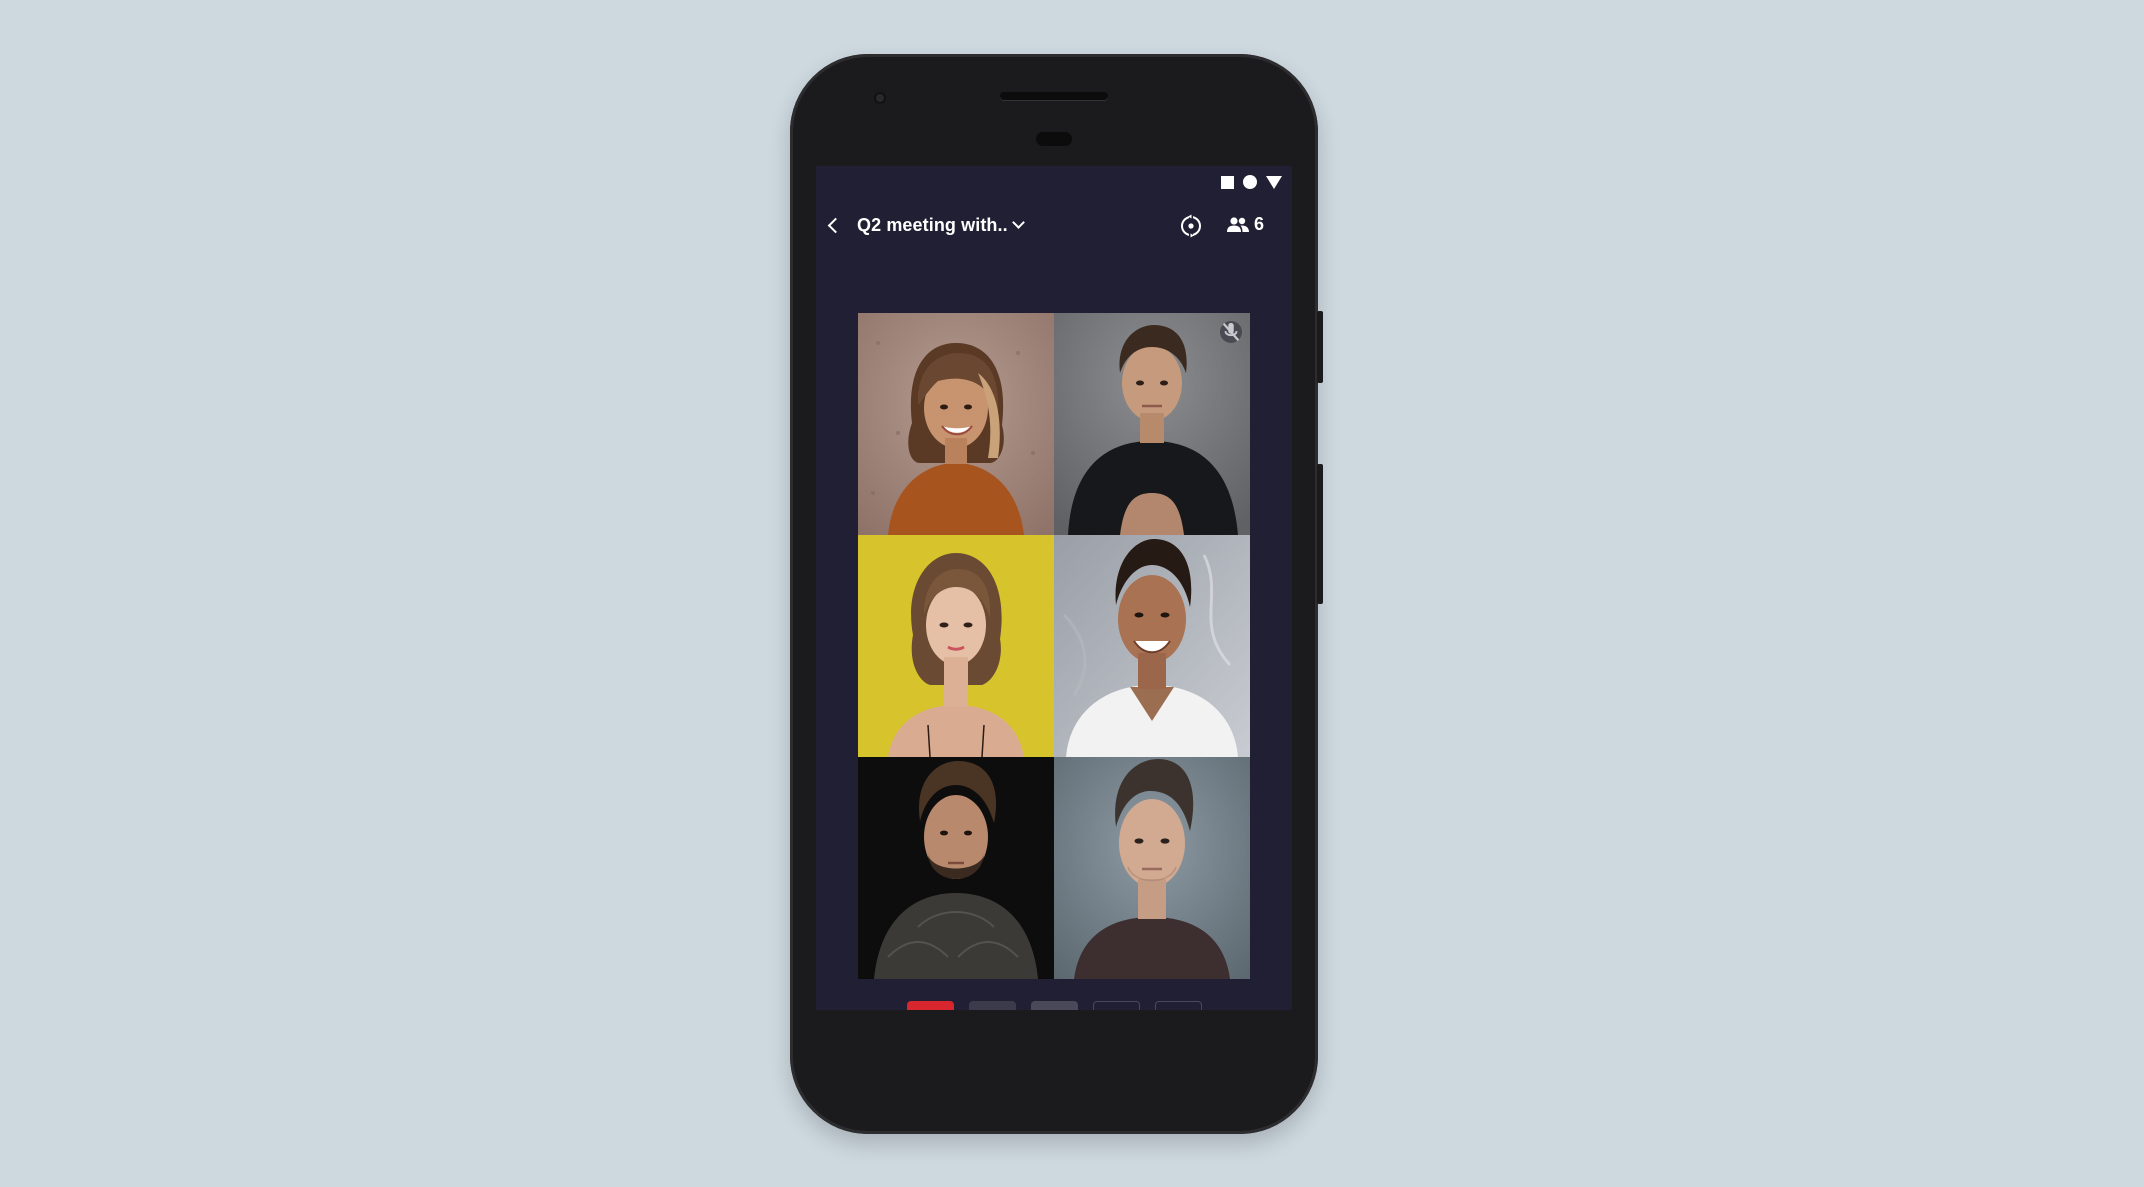  I want to click on status-square-icon, so click(1227, 182).